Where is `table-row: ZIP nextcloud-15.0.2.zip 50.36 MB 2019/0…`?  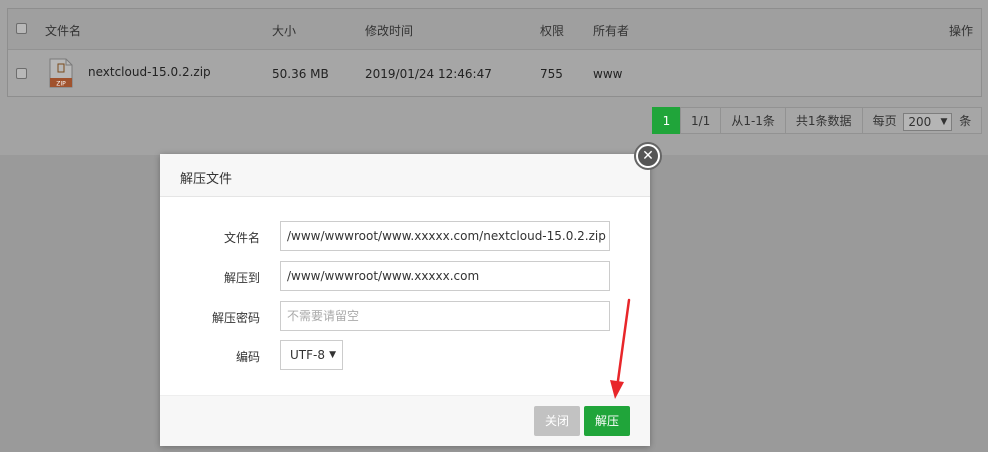 table-row: ZIP nextcloud-15.0.2.zip 50.36 MB 2019/0… is located at coordinates (494, 73).